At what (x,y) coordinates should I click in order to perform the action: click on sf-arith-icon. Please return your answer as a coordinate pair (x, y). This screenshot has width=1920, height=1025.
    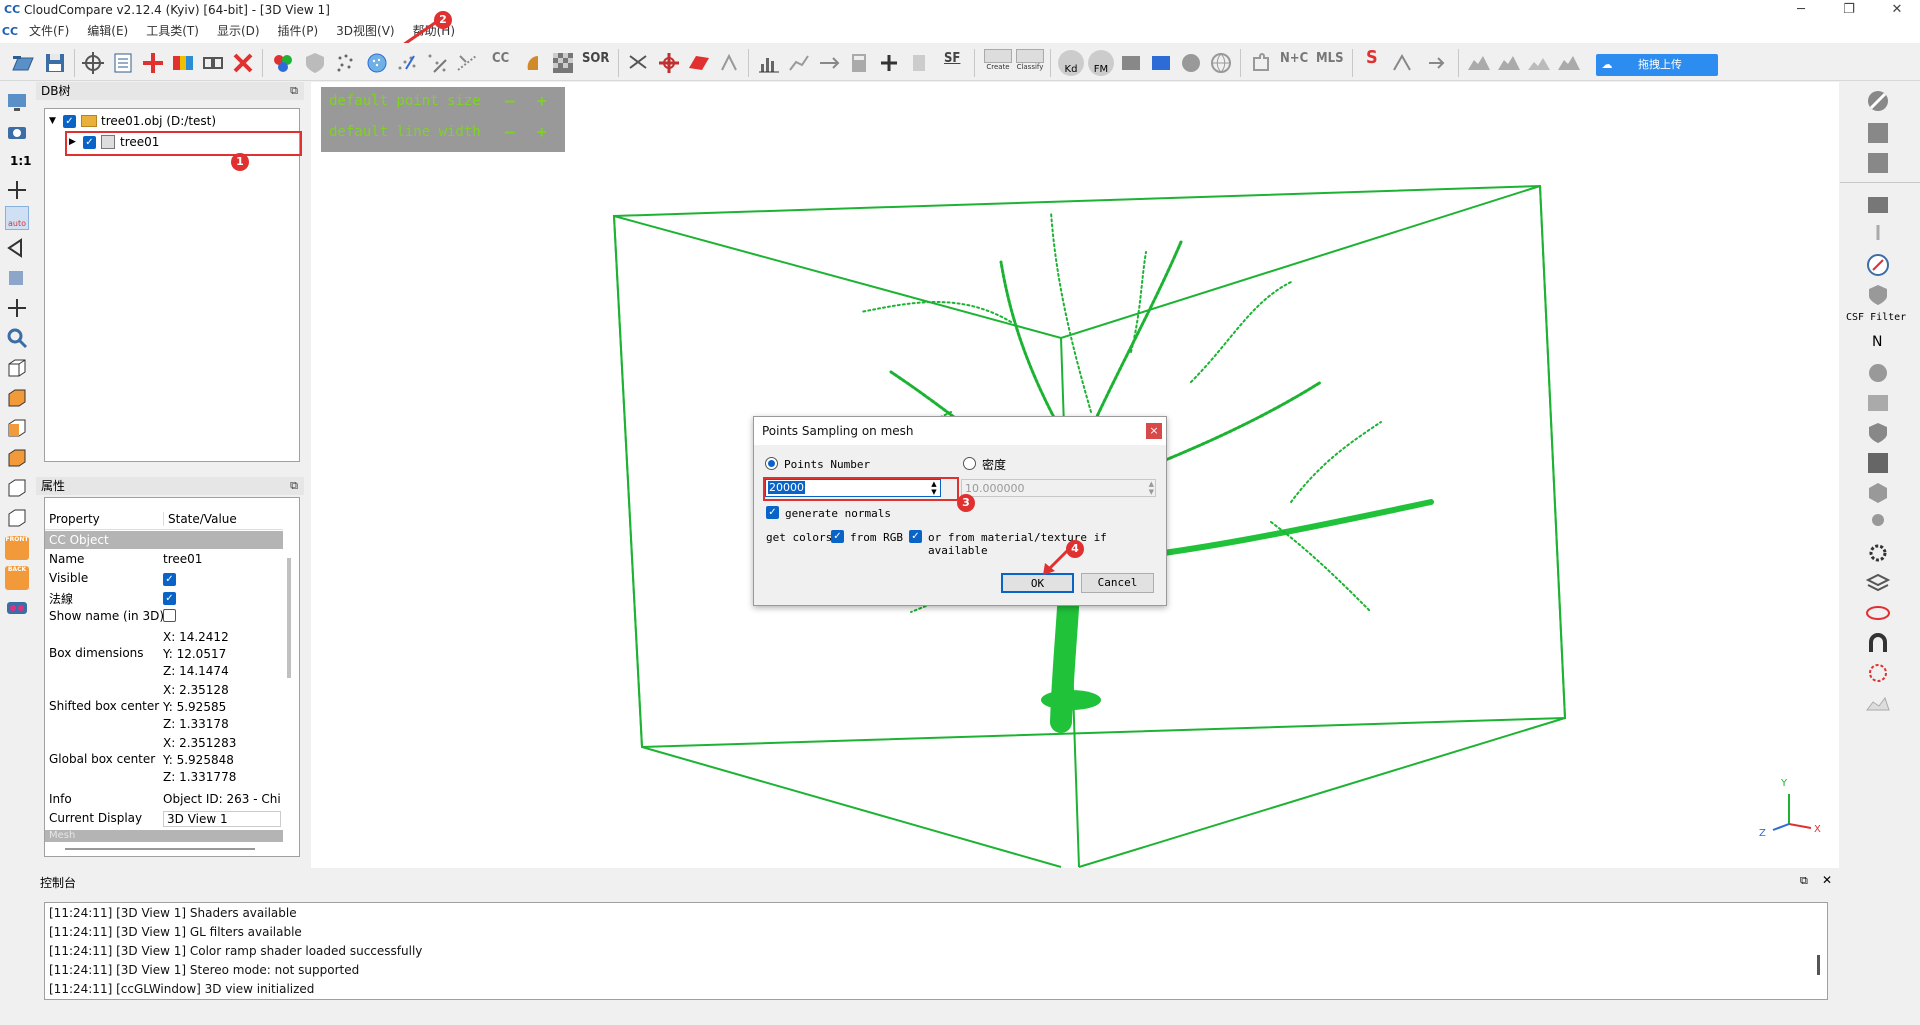
    Looking at the image, I should click on (799, 63).